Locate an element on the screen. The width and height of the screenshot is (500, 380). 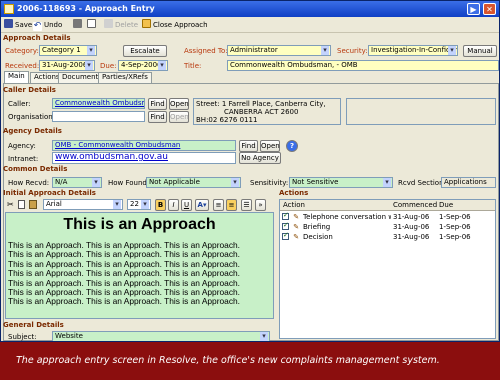
font-select: Arial is located at coordinates (83, 204).